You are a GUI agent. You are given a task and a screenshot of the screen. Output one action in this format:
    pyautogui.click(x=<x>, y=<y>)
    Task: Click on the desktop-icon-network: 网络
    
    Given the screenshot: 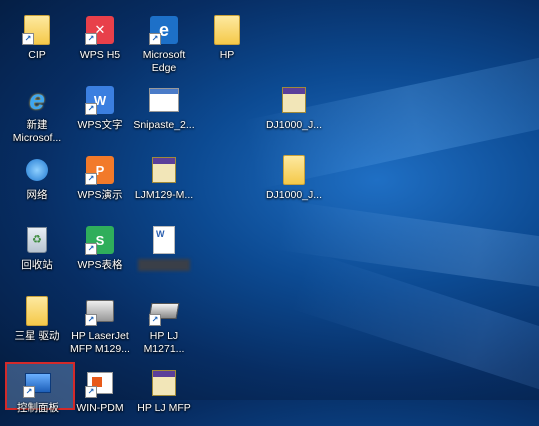 What is the action you would take?
    pyautogui.click(x=37, y=178)
    